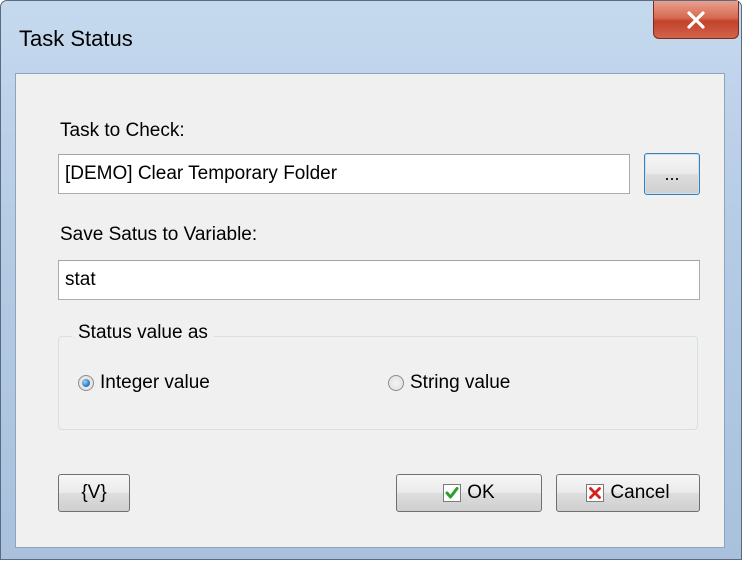  What do you see at coordinates (595, 493) in the screenshot?
I see `cancel-x-icon` at bounding box center [595, 493].